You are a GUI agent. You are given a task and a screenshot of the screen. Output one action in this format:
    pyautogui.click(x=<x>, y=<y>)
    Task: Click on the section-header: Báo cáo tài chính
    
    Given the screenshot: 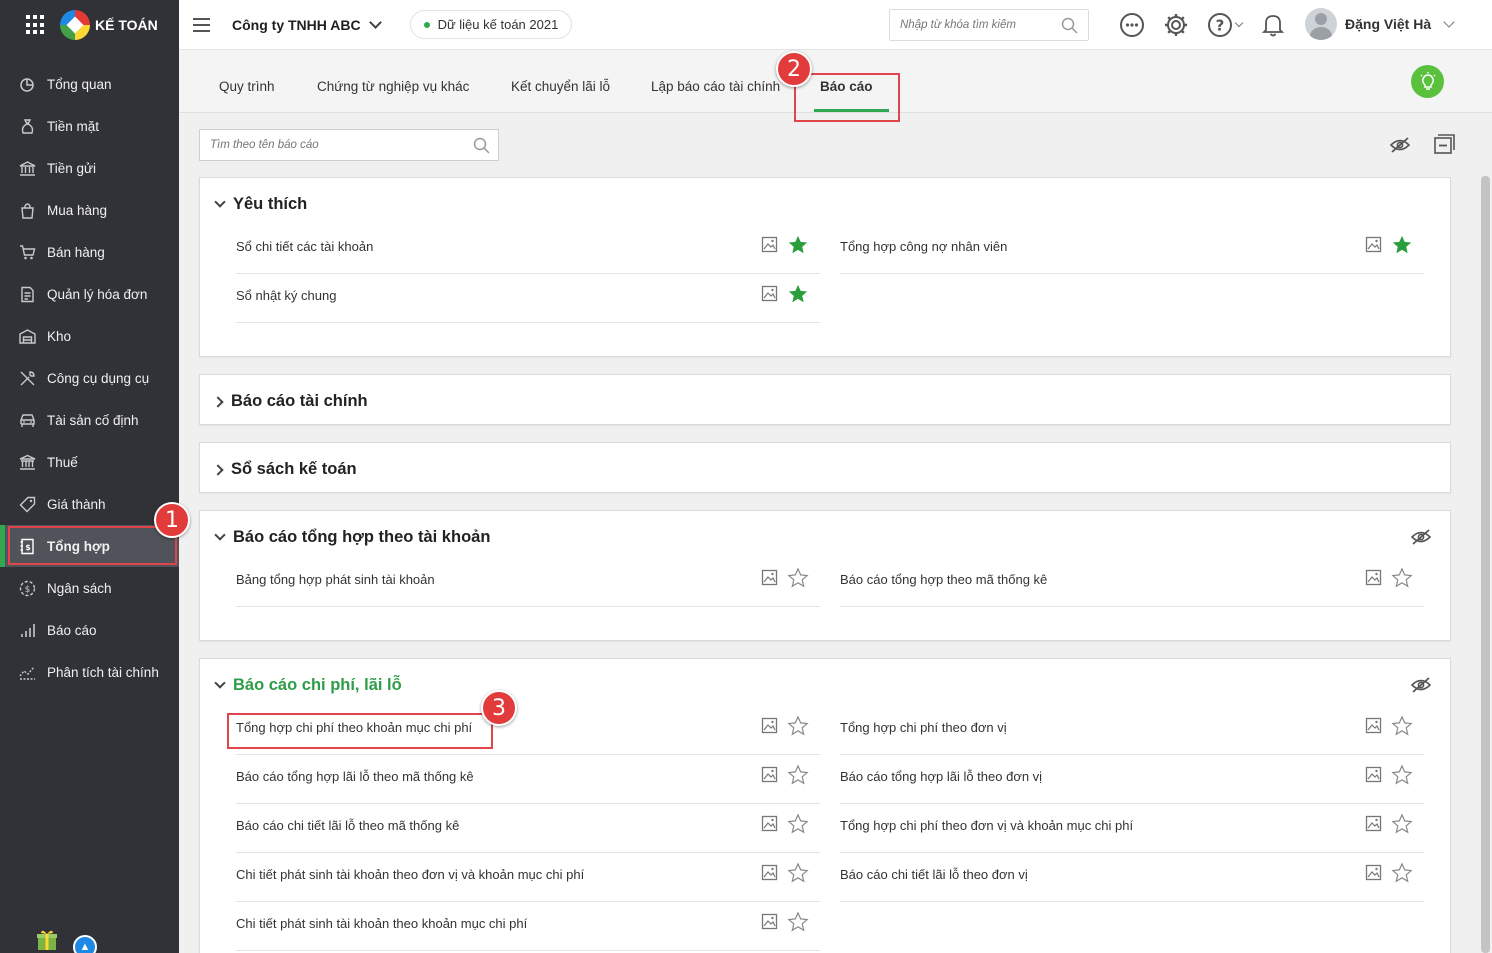 What is the action you would take?
    pyautogui.click(x=290, y=401)
    